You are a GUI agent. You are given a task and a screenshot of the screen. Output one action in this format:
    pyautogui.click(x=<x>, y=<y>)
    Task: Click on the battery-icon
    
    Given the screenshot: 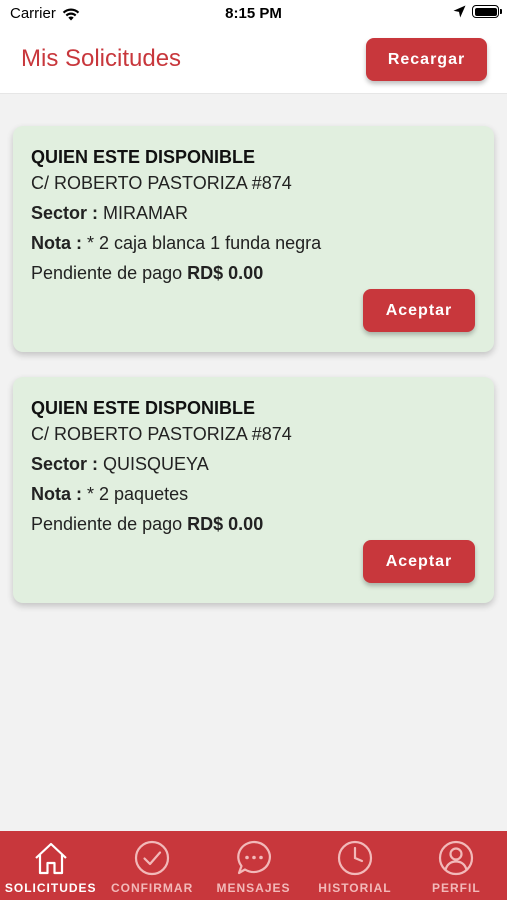 What is the action you would take?
    pyautogui.click(x=487, y=11)
    